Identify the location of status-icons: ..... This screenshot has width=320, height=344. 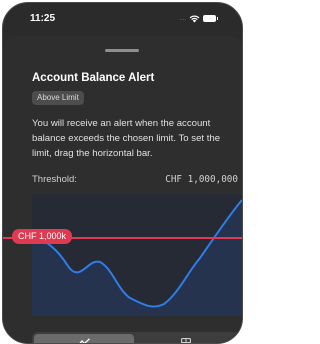
(197, 18).